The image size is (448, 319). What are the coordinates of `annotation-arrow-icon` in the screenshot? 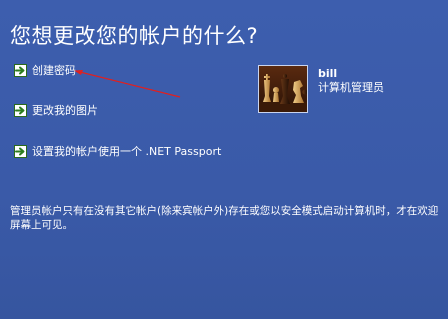 It's located at (127, 84).